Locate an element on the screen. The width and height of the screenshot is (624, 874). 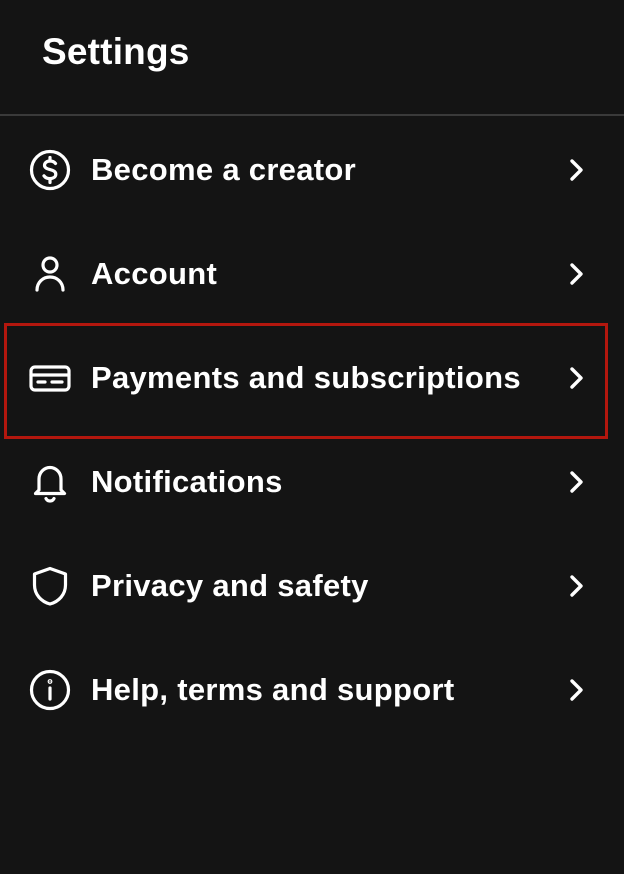
credit-card-icon is located at coordinates (50, 378).